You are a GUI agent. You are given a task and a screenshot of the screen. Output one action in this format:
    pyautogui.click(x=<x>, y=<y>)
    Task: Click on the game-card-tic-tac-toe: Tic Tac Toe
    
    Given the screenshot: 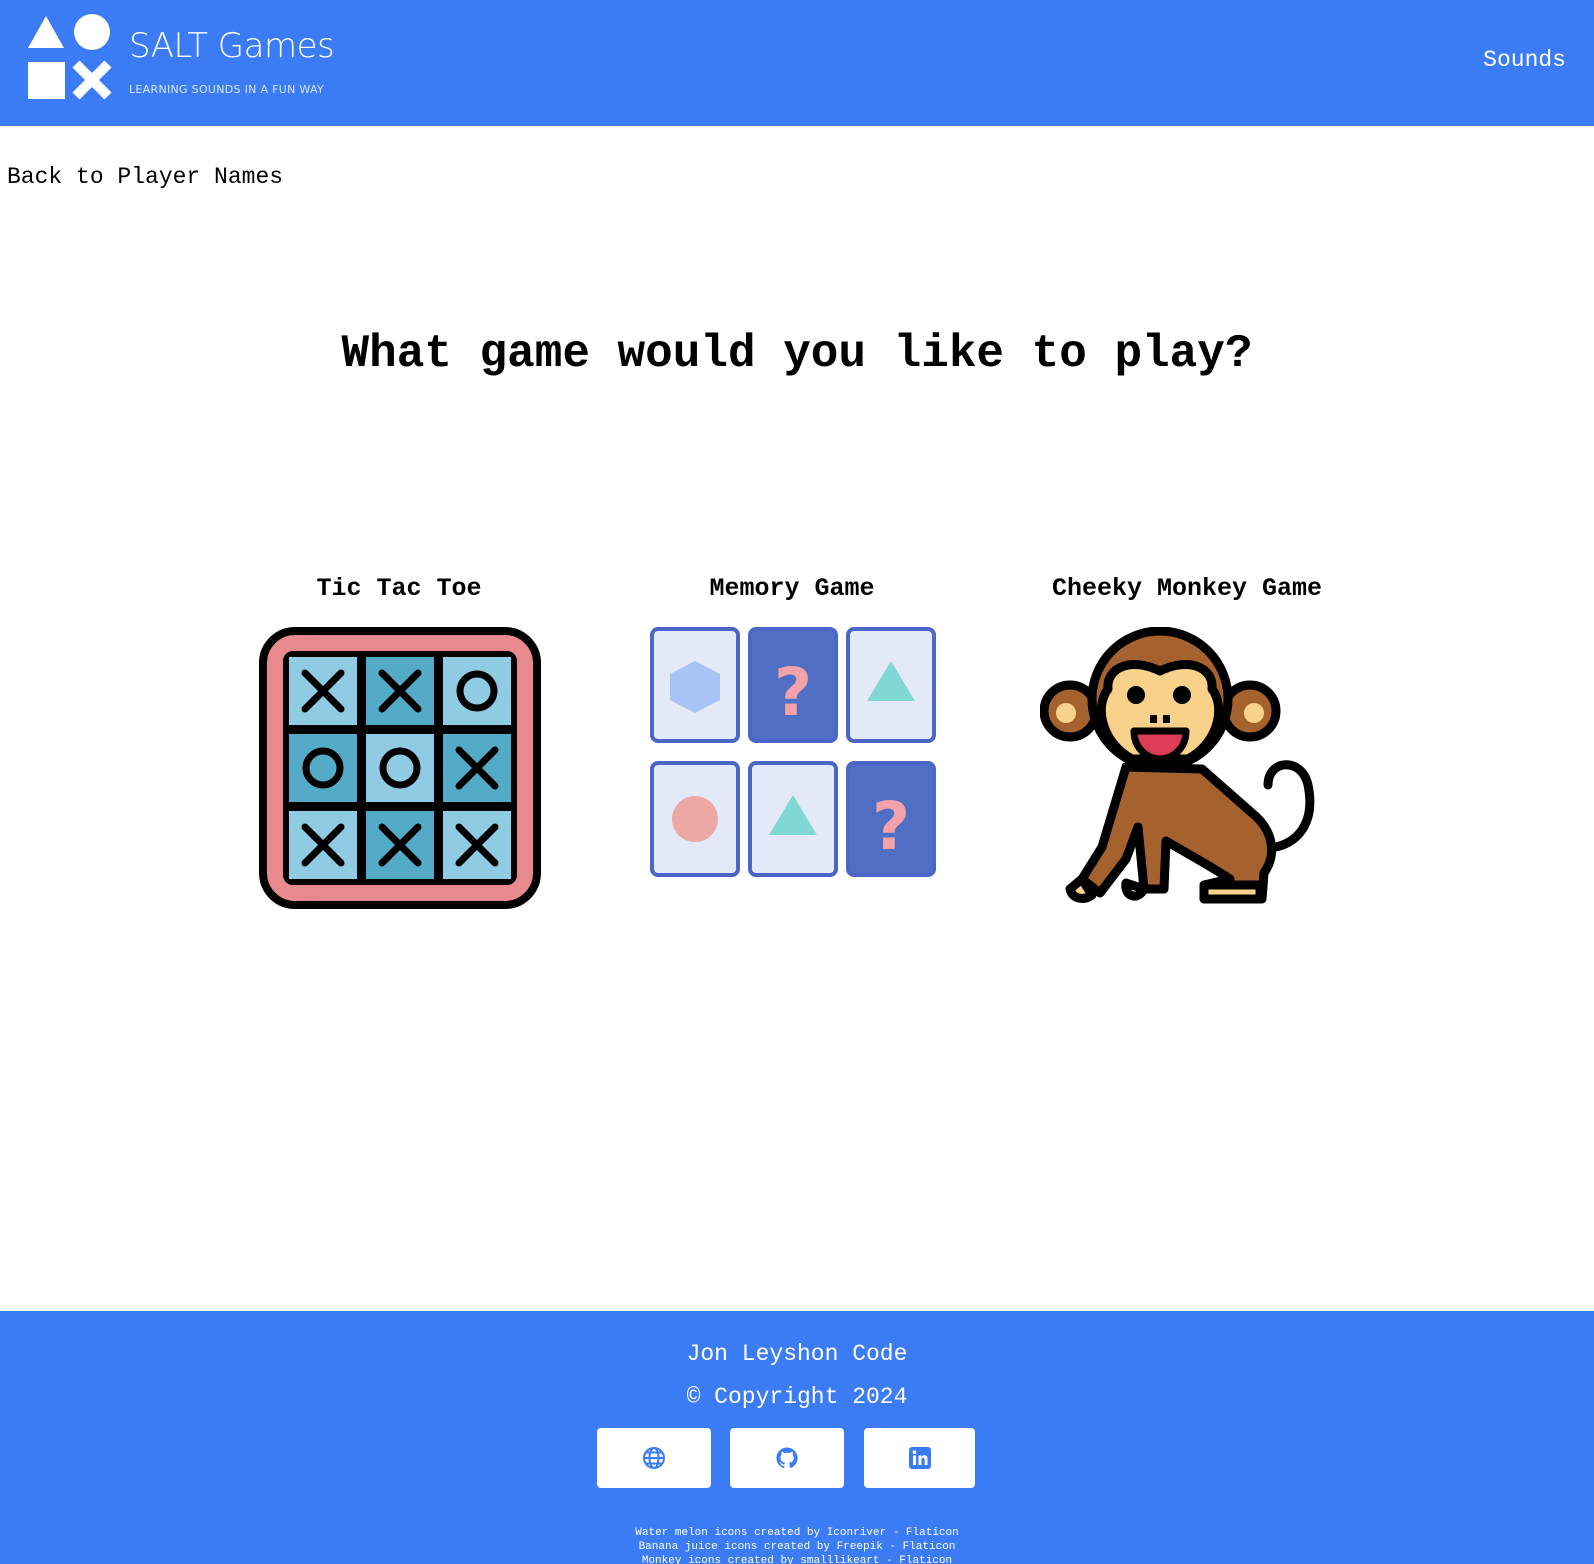 What is the action you would take?
    pyautogui.click(x=399, y=745)
    